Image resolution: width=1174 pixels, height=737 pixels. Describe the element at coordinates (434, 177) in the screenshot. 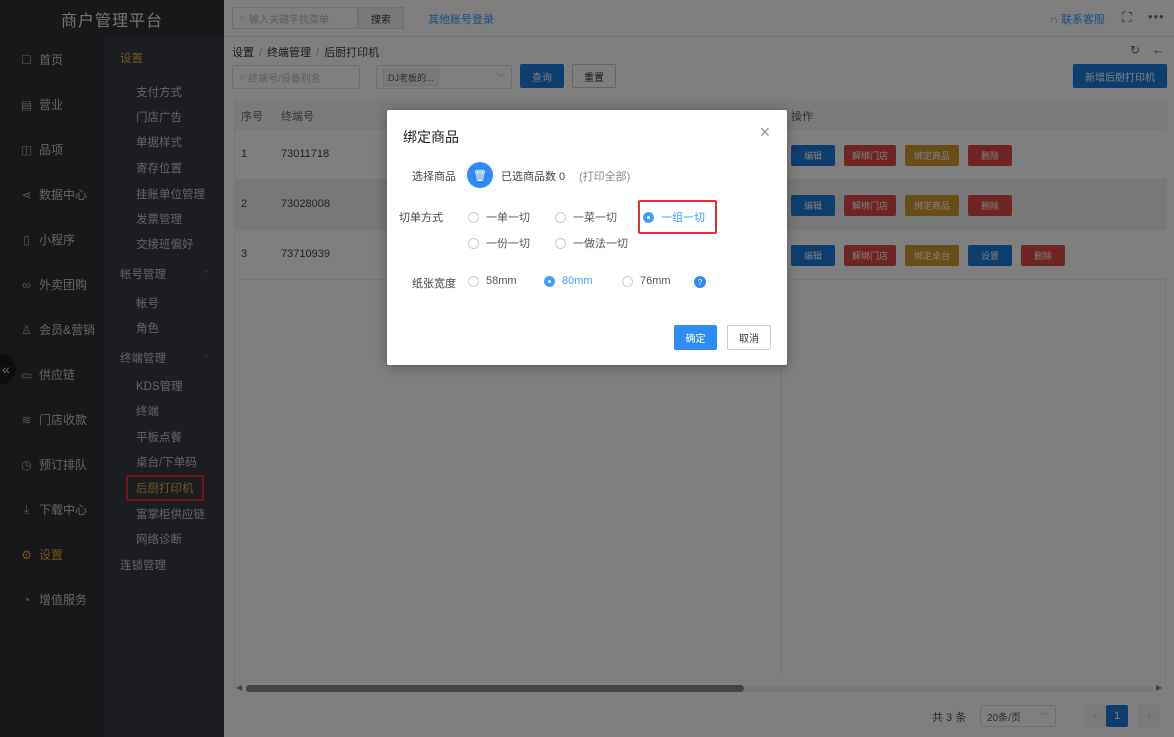

I see `select-products-label: 选择商品` at that location.